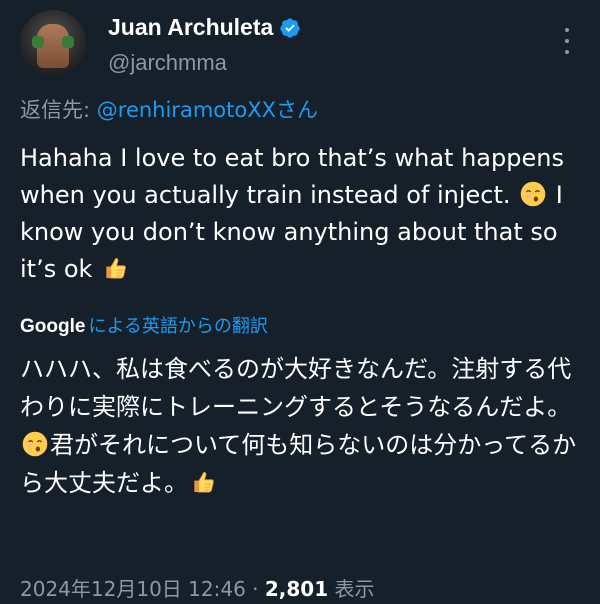  What do you see at coordinates (300, 46) in the screenshot?
I see `tweet-header: Juan Archuleta @jarchmma` at bounding box center [300, 46].